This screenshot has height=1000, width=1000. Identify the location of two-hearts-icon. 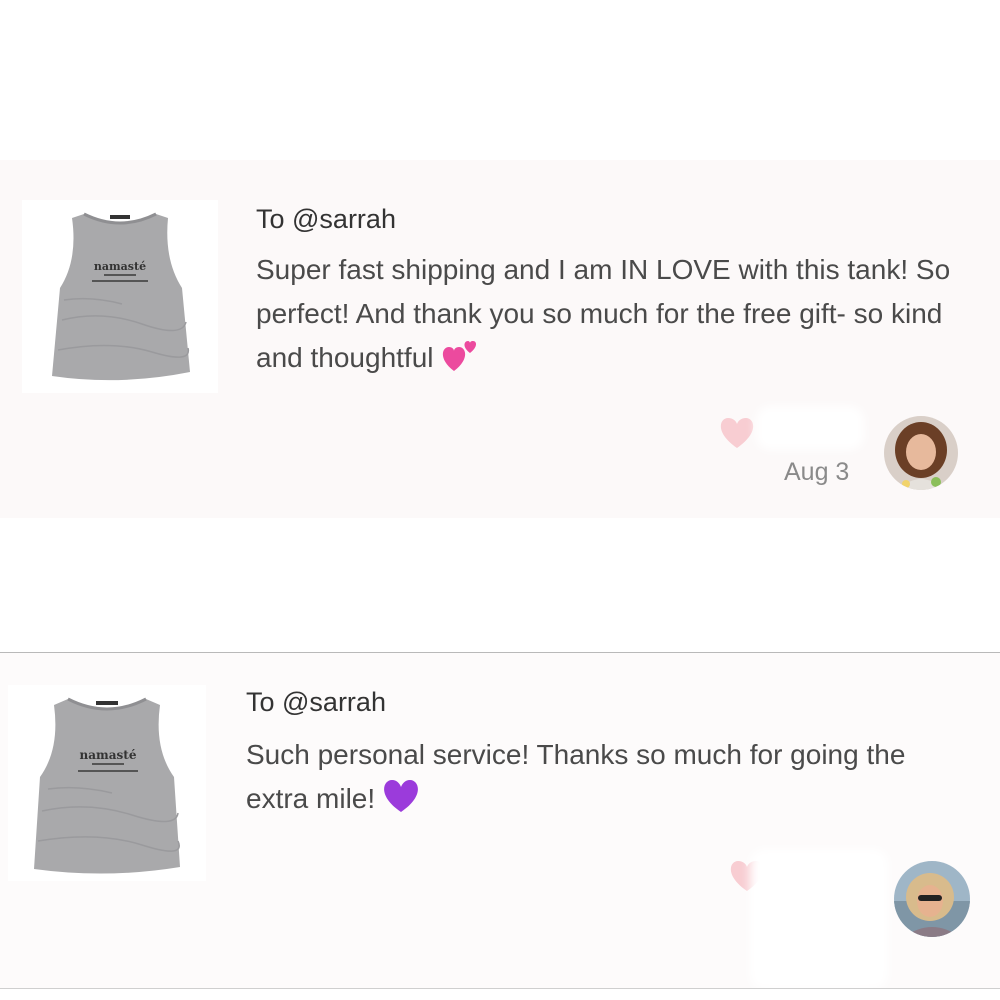
(459, 362).